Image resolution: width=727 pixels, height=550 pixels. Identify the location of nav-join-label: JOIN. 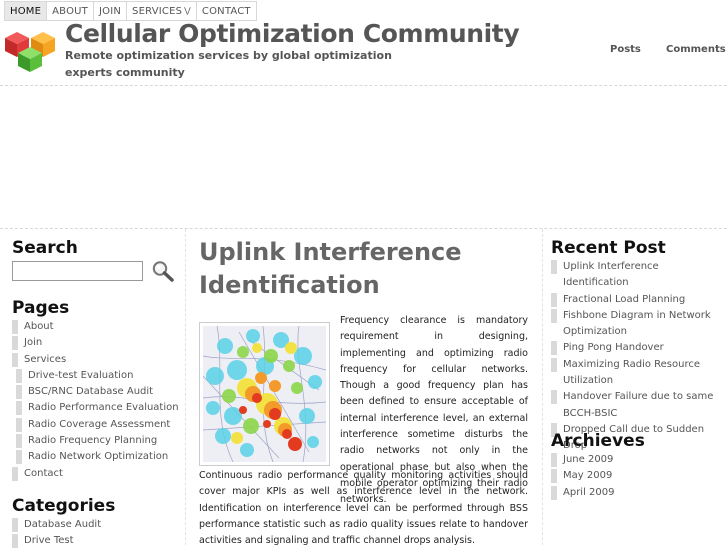
(110, 11).